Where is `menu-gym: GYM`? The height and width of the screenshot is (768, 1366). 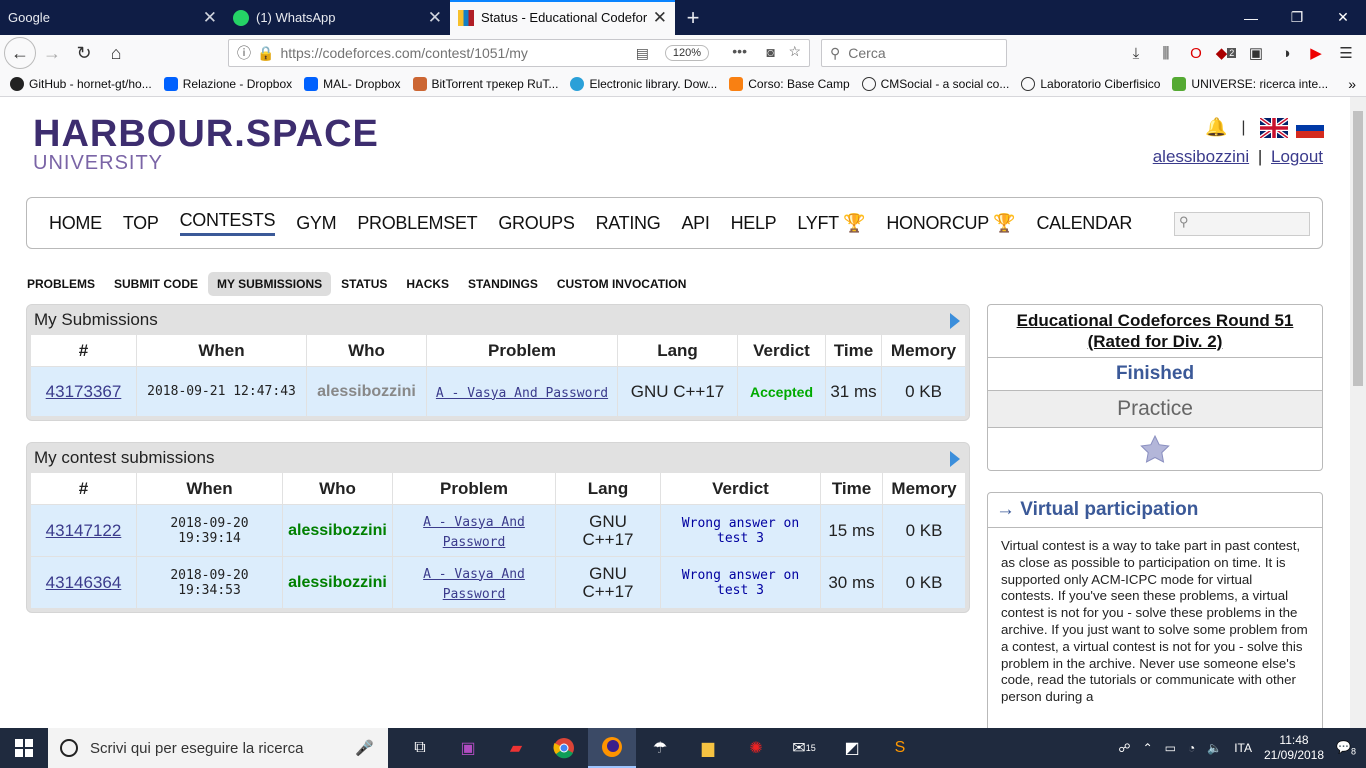
menu-gym: GYM is located at coordinates (316, 223).